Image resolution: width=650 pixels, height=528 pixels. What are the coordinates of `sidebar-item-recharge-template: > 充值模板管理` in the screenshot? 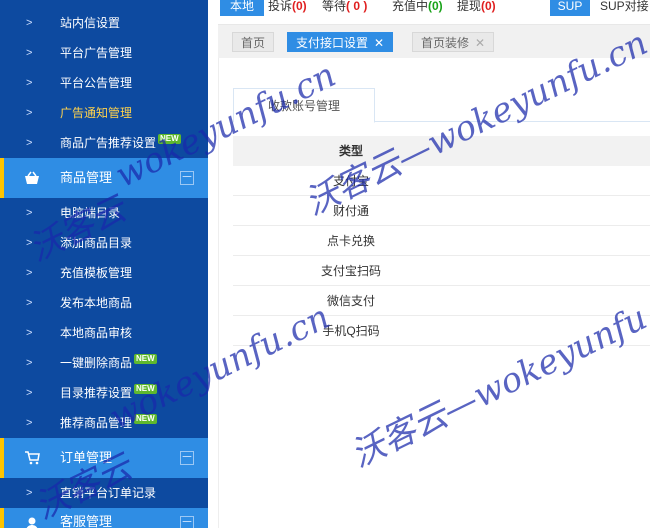 It's located at (104, 273).